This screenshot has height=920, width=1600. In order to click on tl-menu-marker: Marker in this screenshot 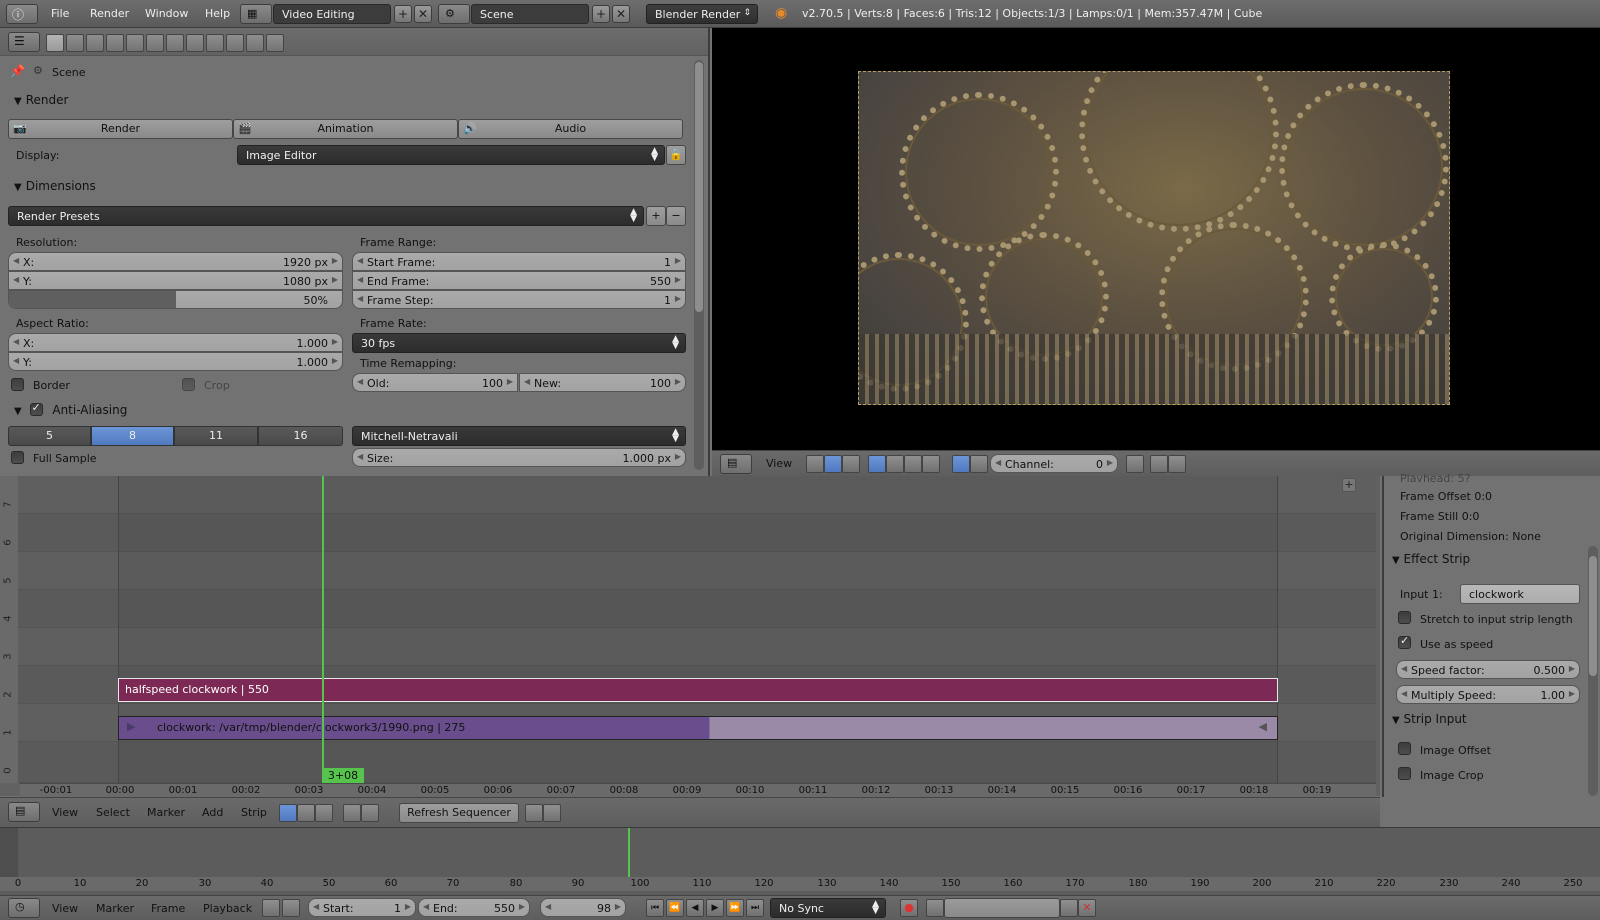, I will do `click(115, 908)`.